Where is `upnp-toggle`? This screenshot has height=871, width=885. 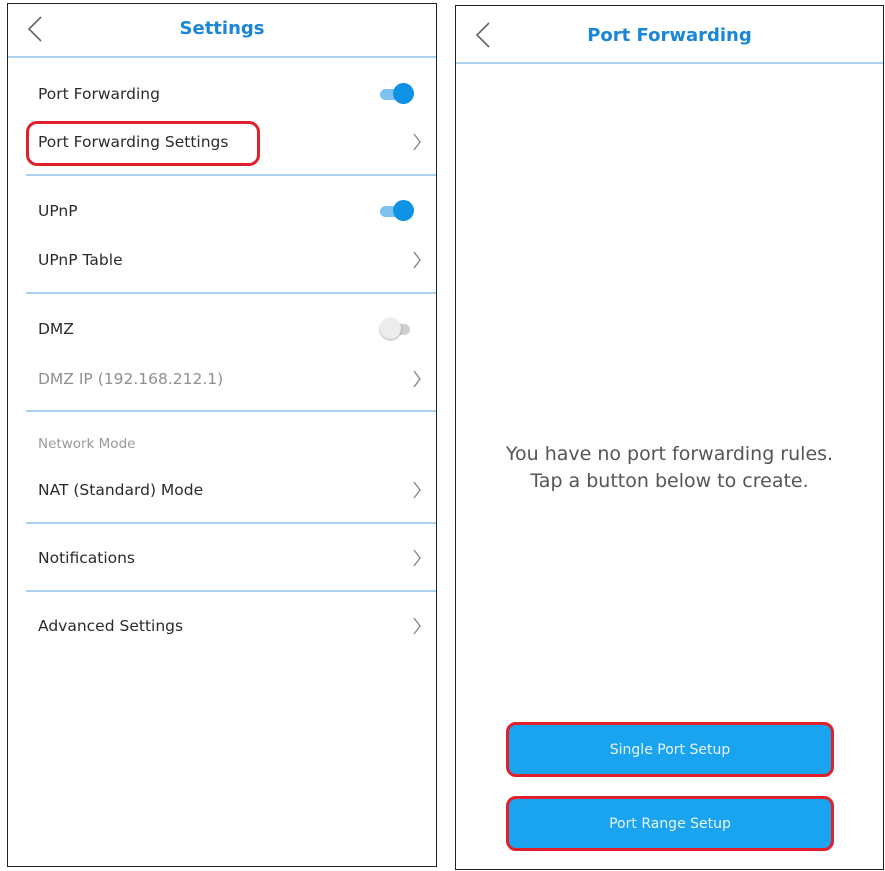 upnp-toggle is located at coordinates (397, 211).